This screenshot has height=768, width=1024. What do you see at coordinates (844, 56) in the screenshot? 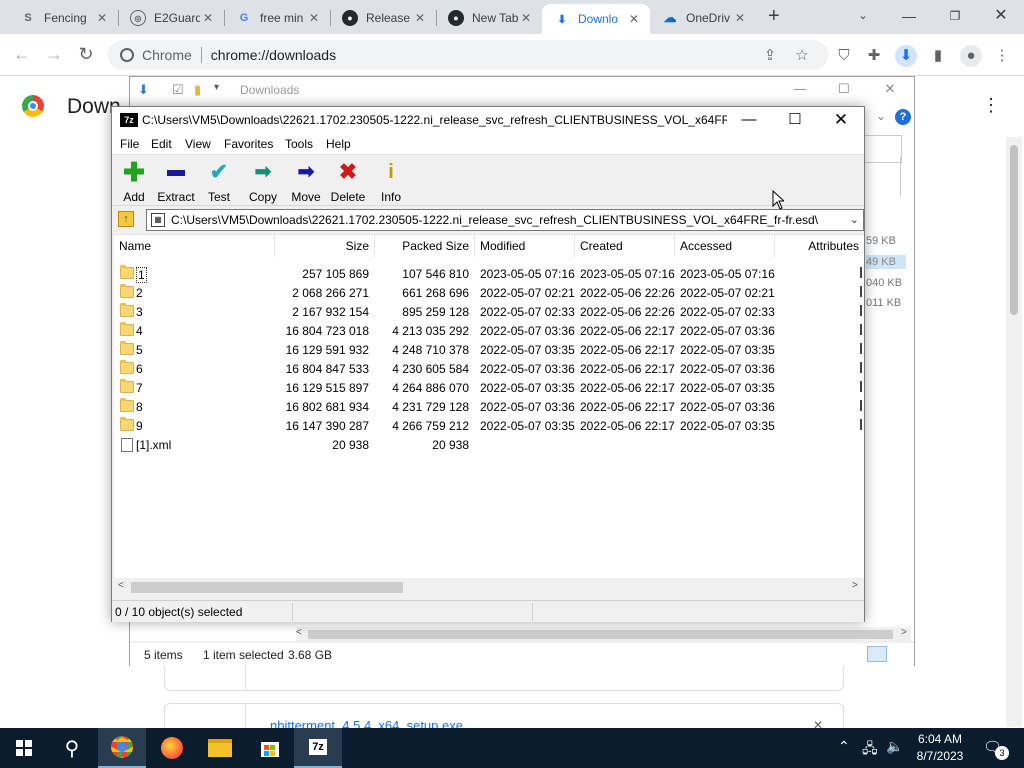
I see `ublock-icon: ⛉` at bounding box center [844, 56].